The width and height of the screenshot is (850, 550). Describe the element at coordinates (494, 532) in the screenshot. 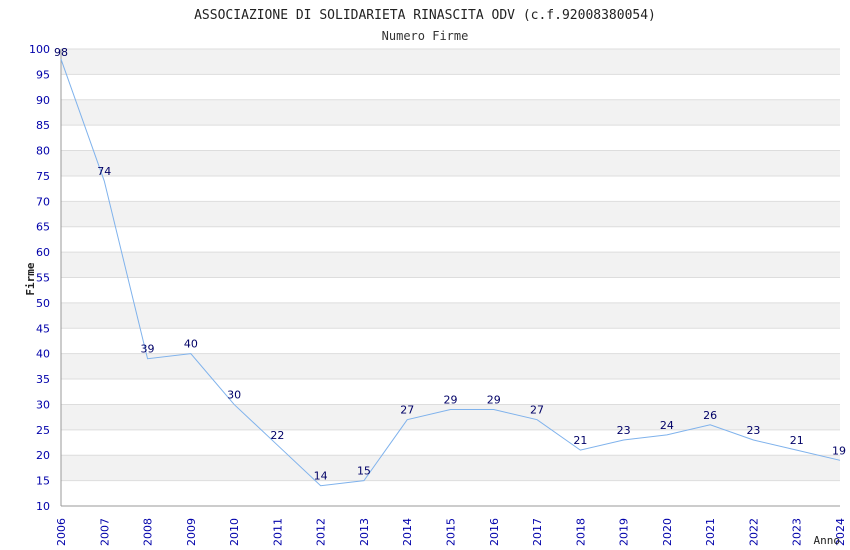

I see `x-tick-label: 2016` at that location.